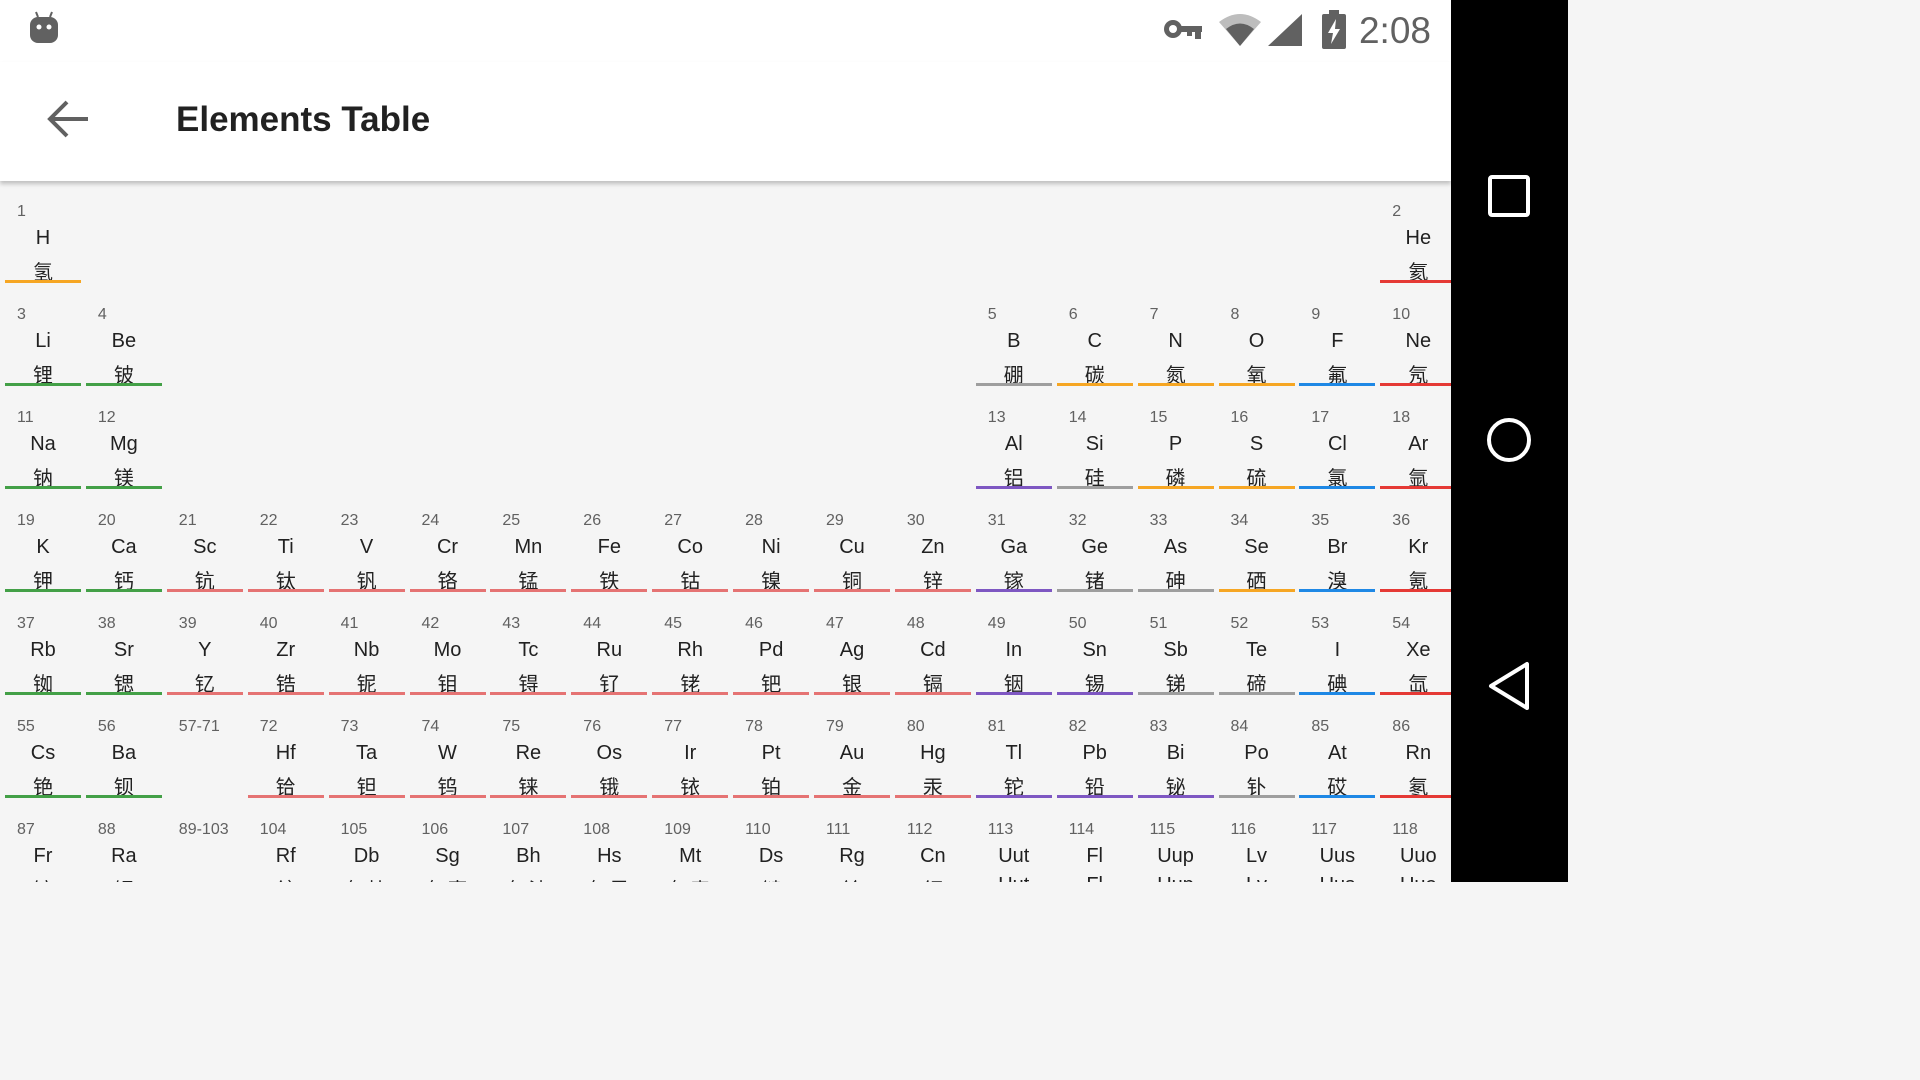  I want to click on element-cell: 13 Al 铝, so click(1013, 443).